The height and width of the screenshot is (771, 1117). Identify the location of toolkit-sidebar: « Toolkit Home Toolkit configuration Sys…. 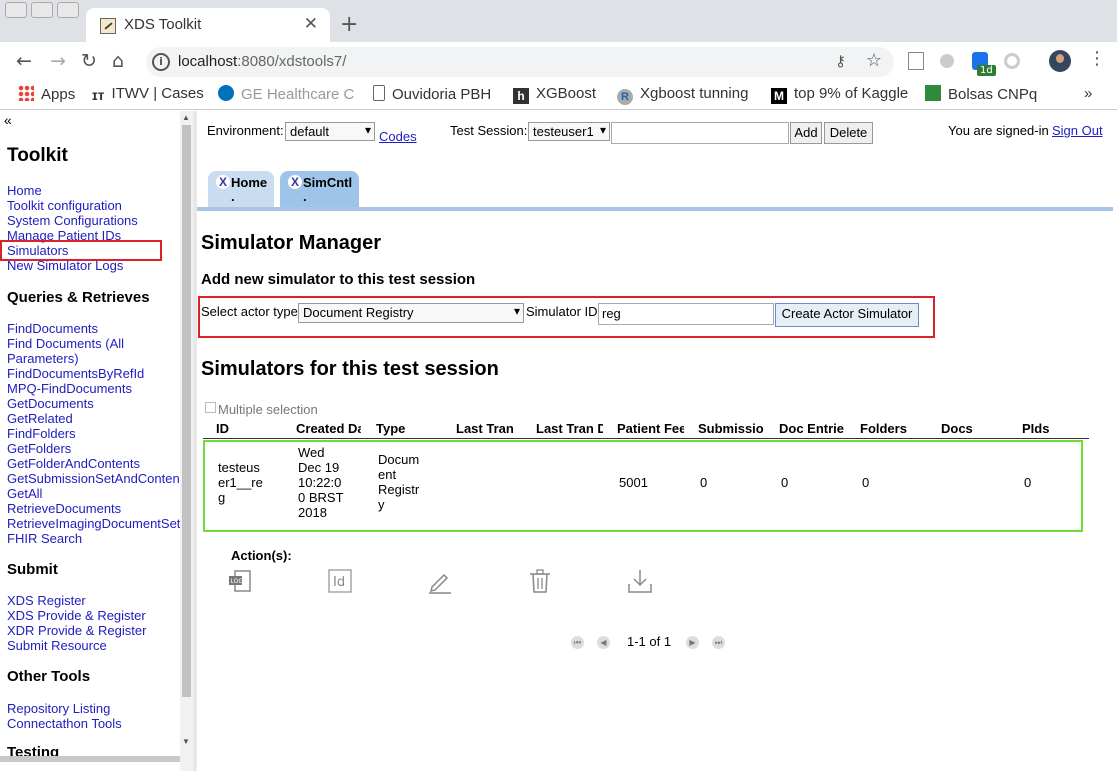
(90, 441).